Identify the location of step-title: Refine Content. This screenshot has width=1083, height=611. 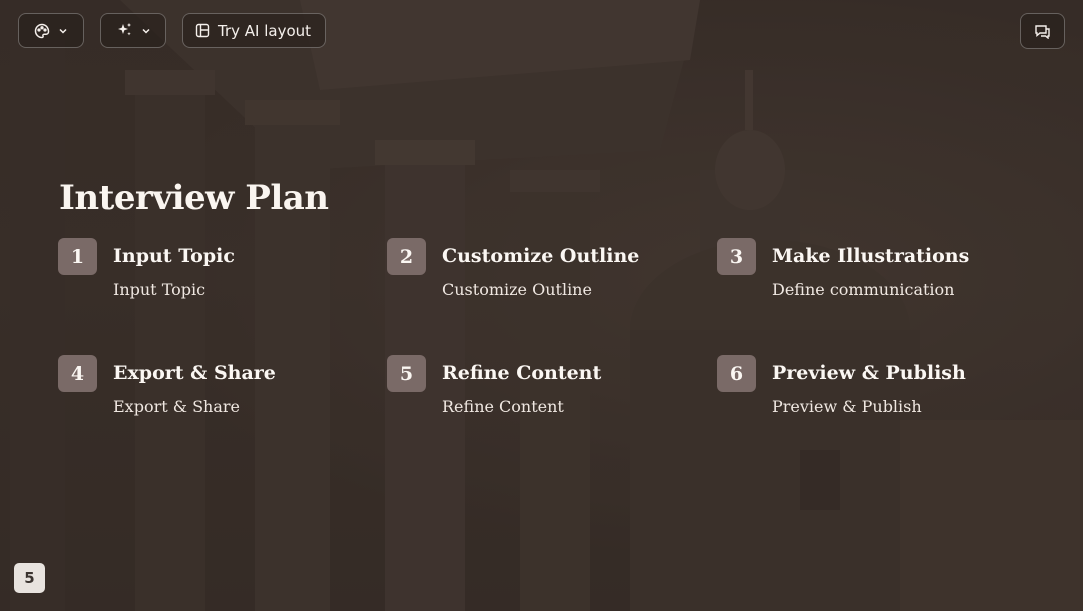
(521, 373).